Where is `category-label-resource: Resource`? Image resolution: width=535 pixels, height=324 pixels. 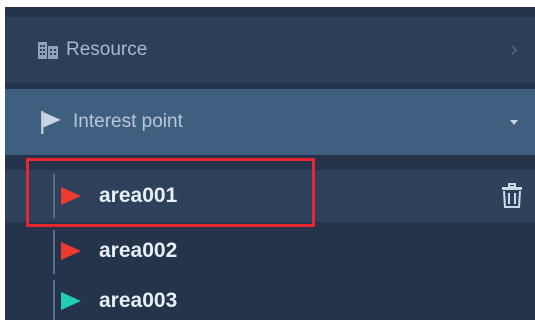
category-label-resource: Resource is located at coordinates (107, 49).